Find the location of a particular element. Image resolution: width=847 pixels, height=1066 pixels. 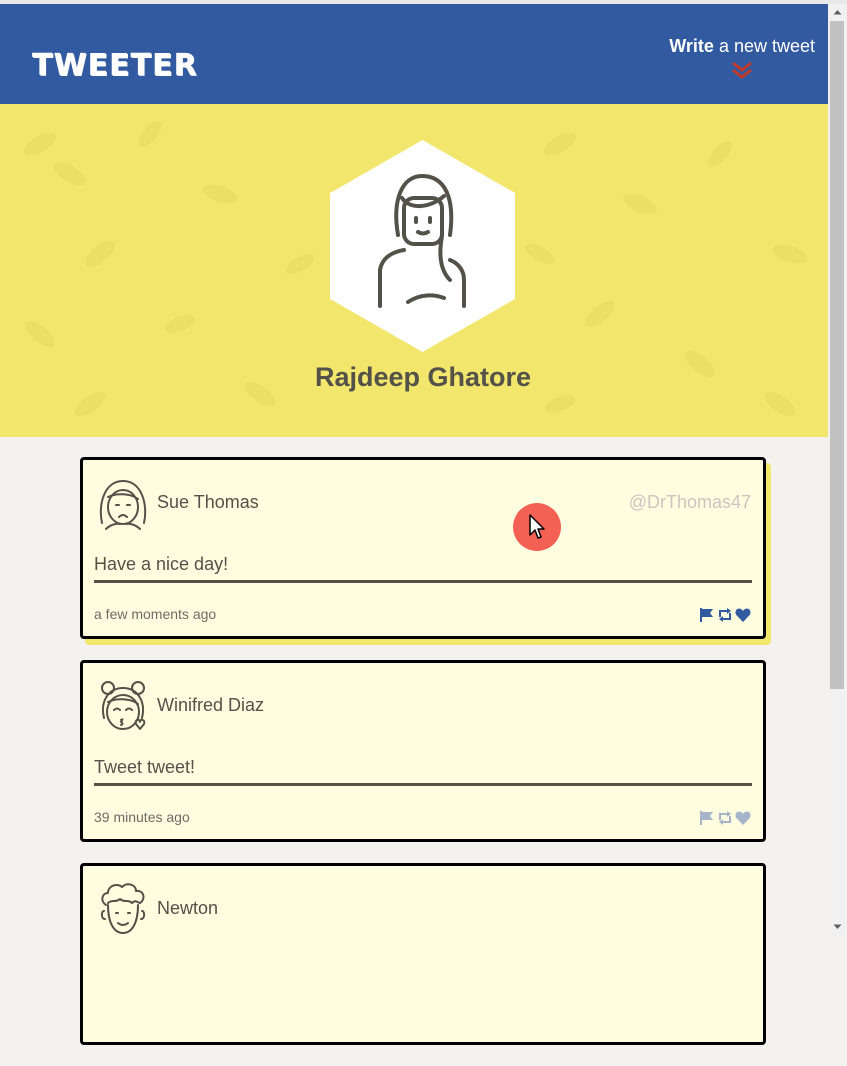

app-logo: TWEETER is located at coordinates (115, 65).